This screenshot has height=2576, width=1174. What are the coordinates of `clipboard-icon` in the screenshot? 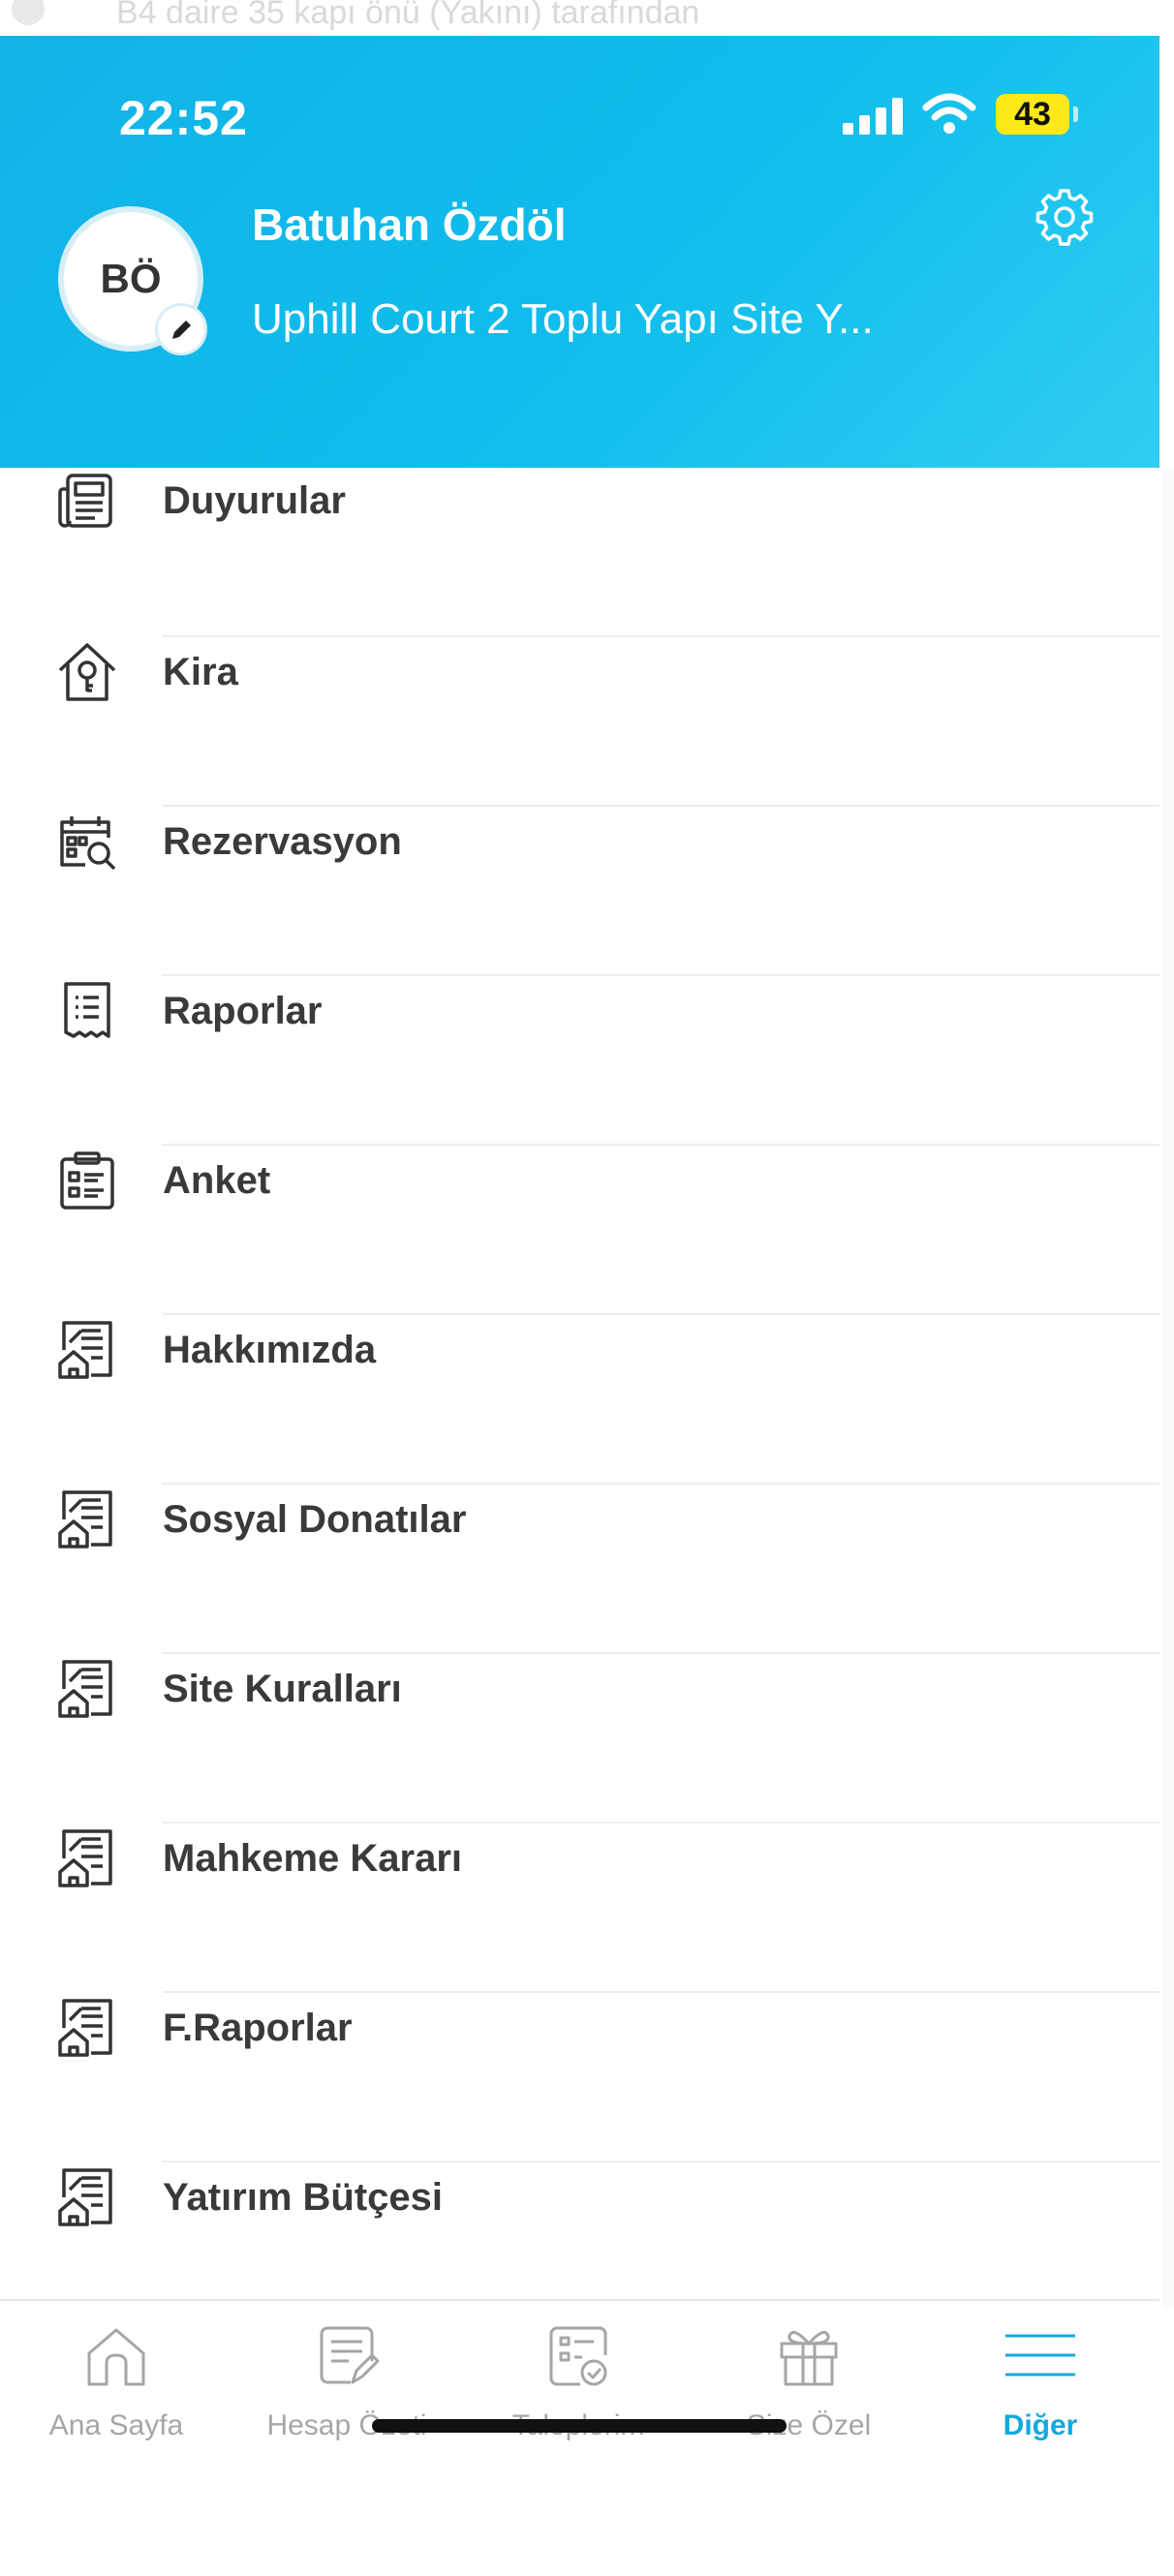 It's located at (87, 1180).